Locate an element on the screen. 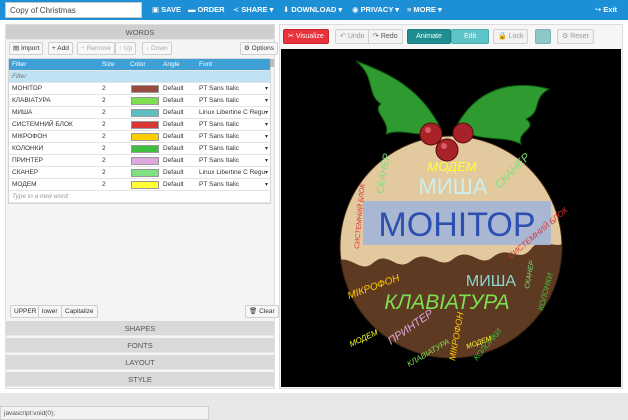 This screenshot has height=420, width=628. word-cell: МОНІТОР is located at coordinates (55, 89).